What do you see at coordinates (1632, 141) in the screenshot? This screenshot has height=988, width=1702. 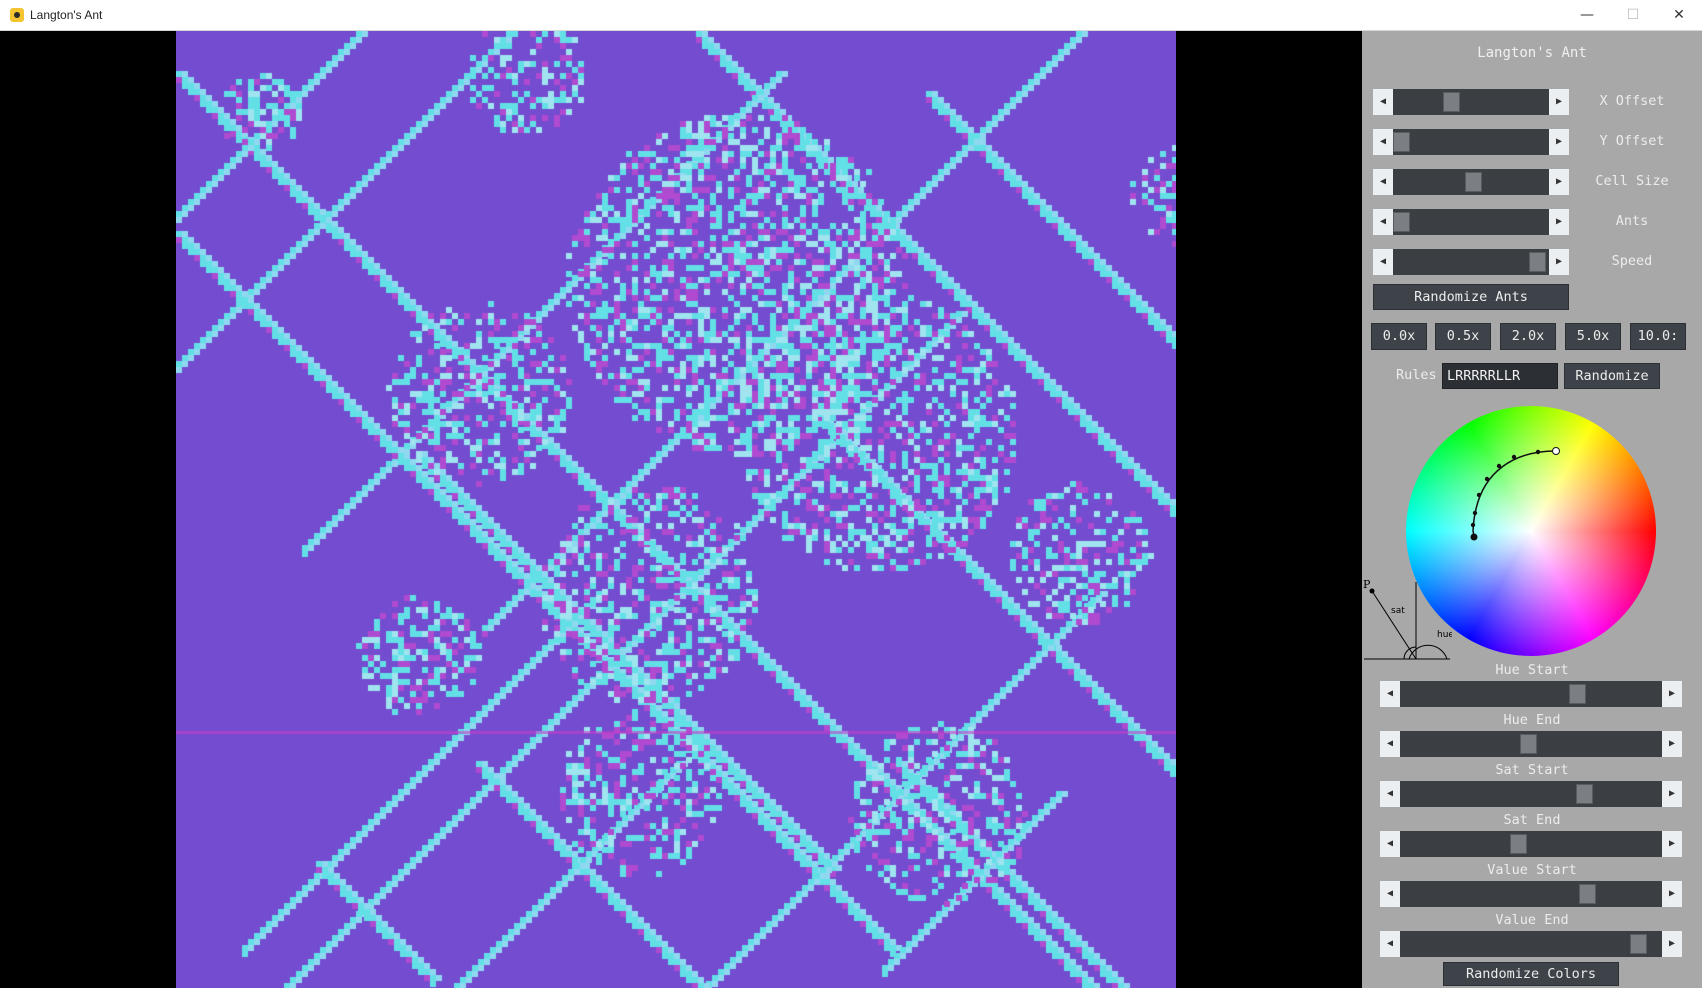 I see `y-offset-label: Y Offset` at bounding box center [1632, 141].